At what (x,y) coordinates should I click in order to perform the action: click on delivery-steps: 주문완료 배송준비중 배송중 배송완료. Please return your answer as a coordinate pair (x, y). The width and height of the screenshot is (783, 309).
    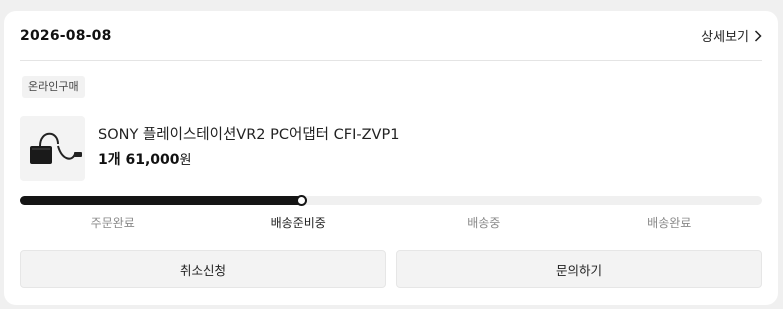
    Looking at the image, I should click on (391, 222).